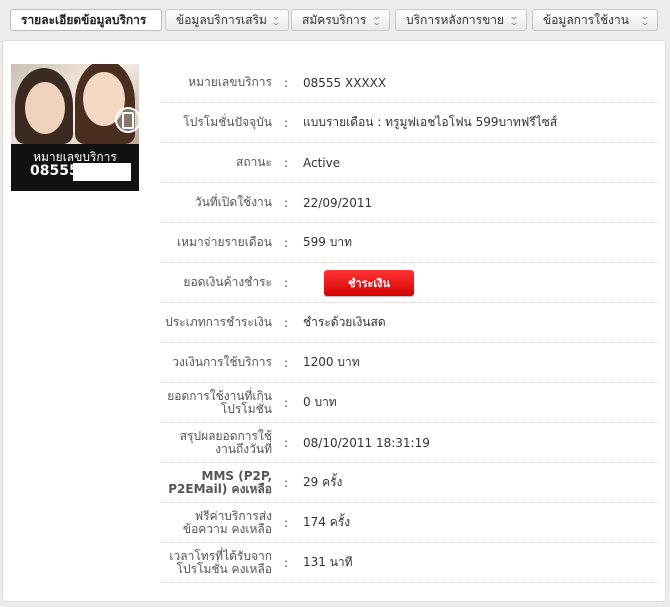  Describe the element at coordinates (366, 442) in the screenshot. I see `detail-value: 08/10/2011 18:31:19` at that location.